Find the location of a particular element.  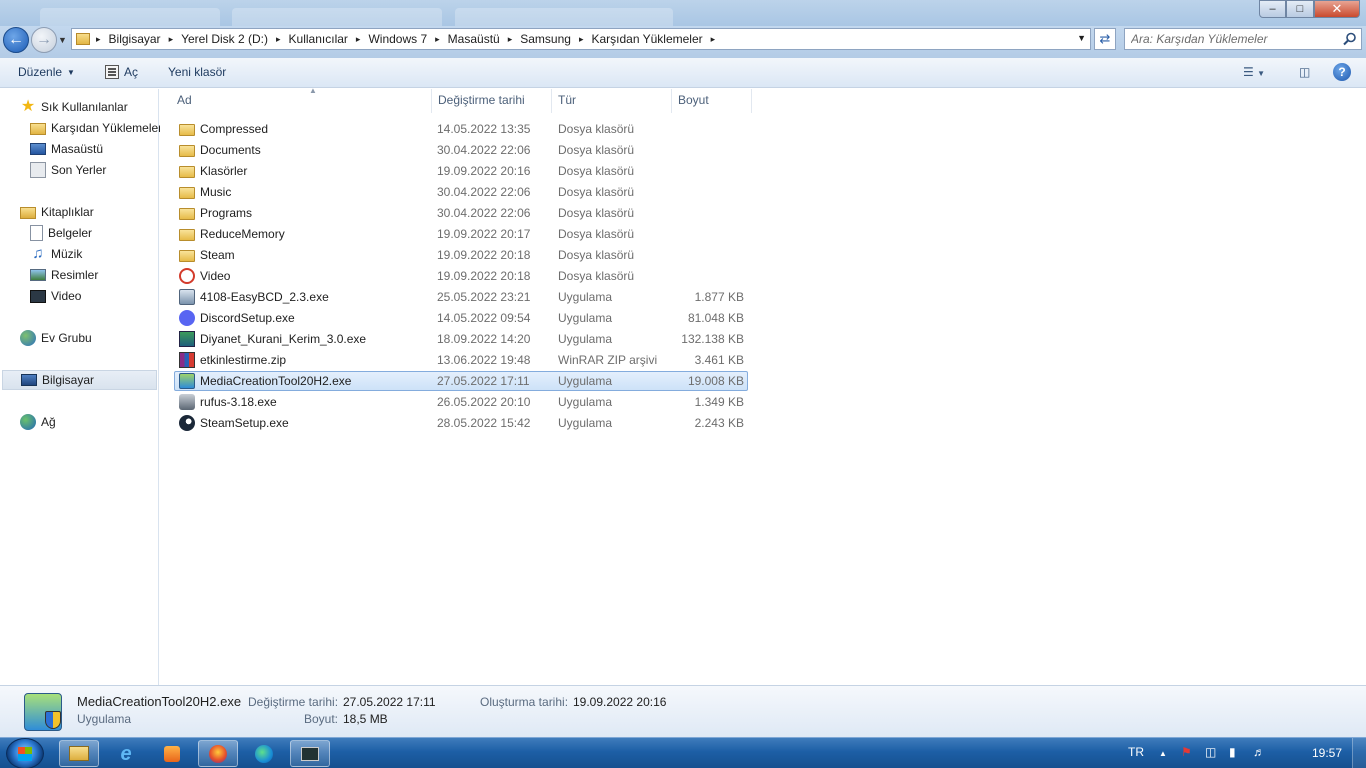

folder-icon is located at coordinates (187, 151).